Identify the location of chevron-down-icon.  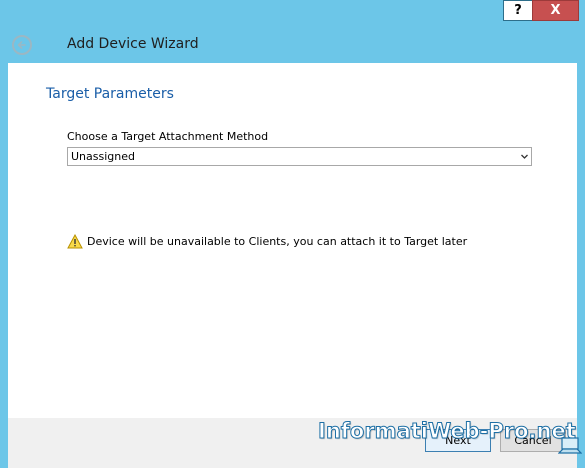
(524, 156).